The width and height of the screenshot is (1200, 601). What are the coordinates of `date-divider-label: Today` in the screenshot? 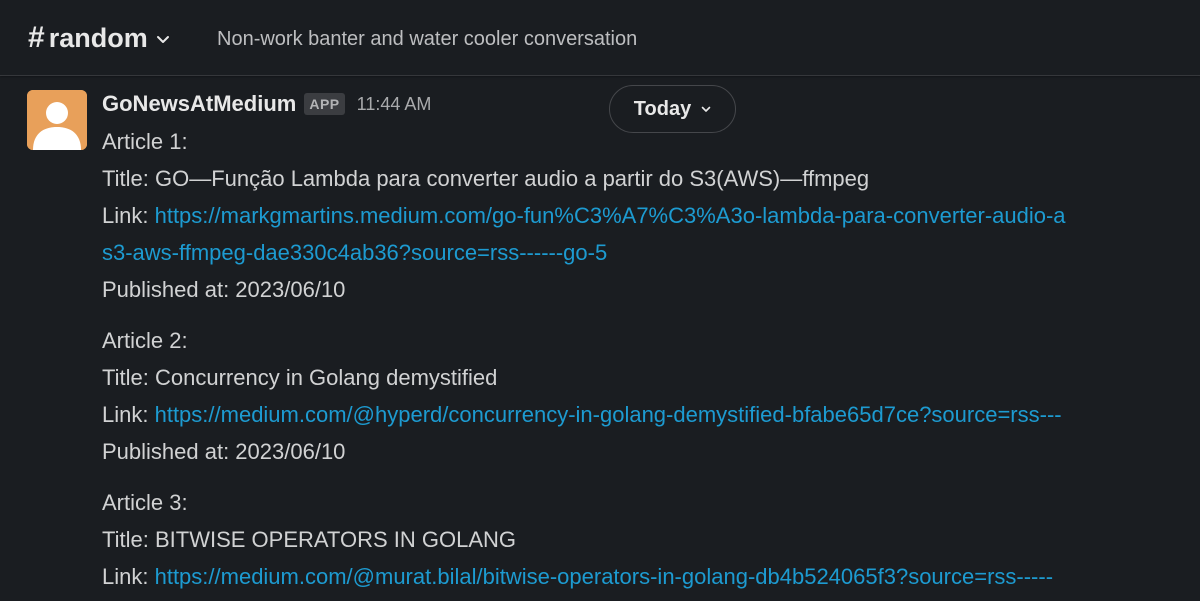 It's located at (662, 108).